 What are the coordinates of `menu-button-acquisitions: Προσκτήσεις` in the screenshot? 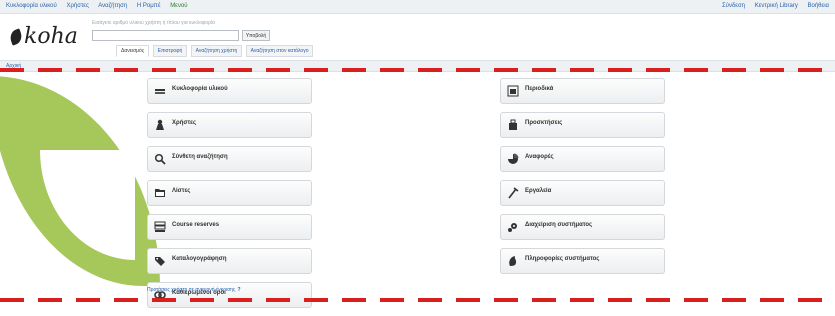 It's located at (582, 125).